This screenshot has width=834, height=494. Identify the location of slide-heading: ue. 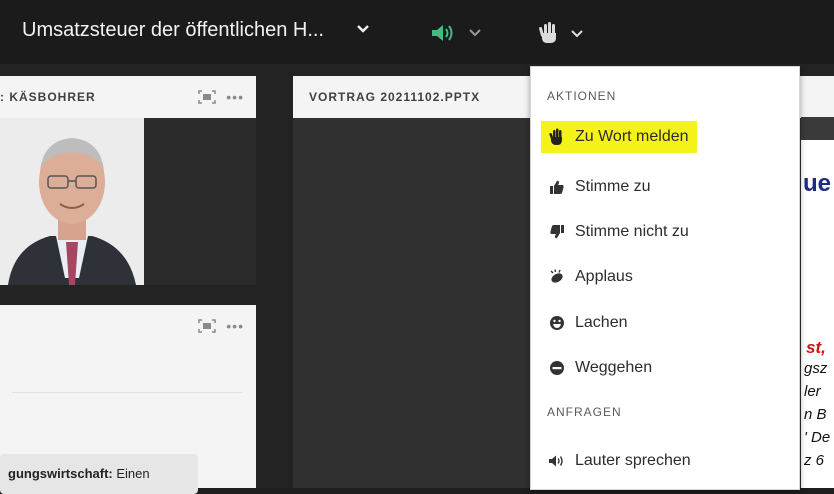
(817, 183).